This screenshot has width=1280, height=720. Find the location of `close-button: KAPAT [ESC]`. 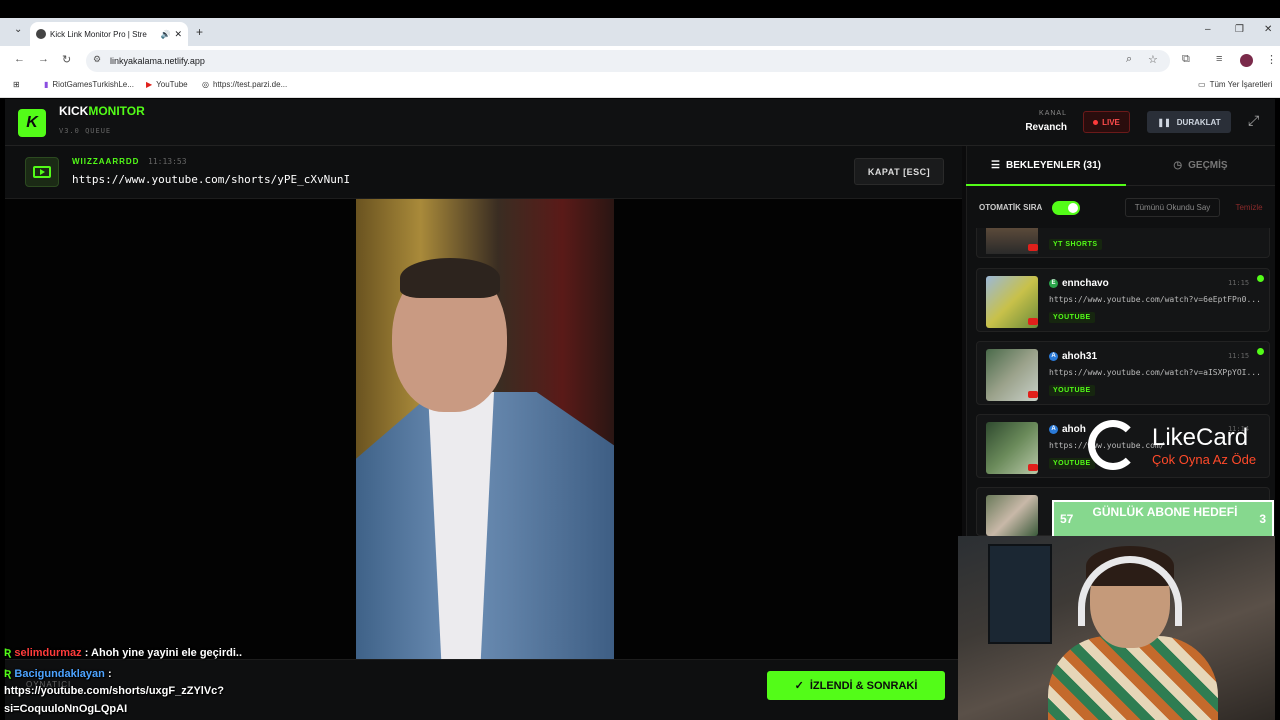

close-button: KAPAT [ESC] is located at coordinates (899, 171).